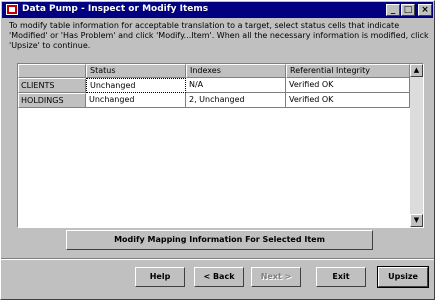 This screenshot has width=435, height=300. What do you see at coordinates (416, 145) in the screenshot?
I see `vertical-scrollbar: ▲ ▼` at bounding box center [416, 145].